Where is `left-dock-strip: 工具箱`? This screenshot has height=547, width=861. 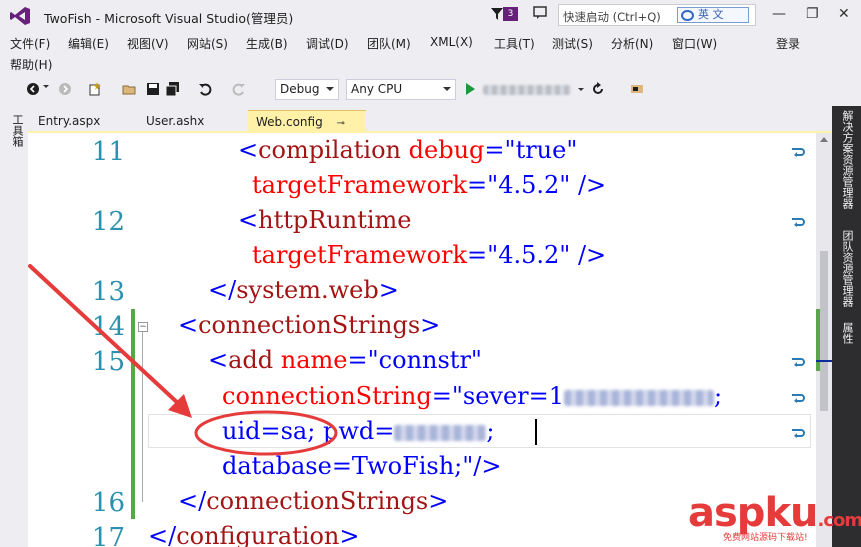 left-dock-strip: 工具箱 is located at coordinates (14, 326).